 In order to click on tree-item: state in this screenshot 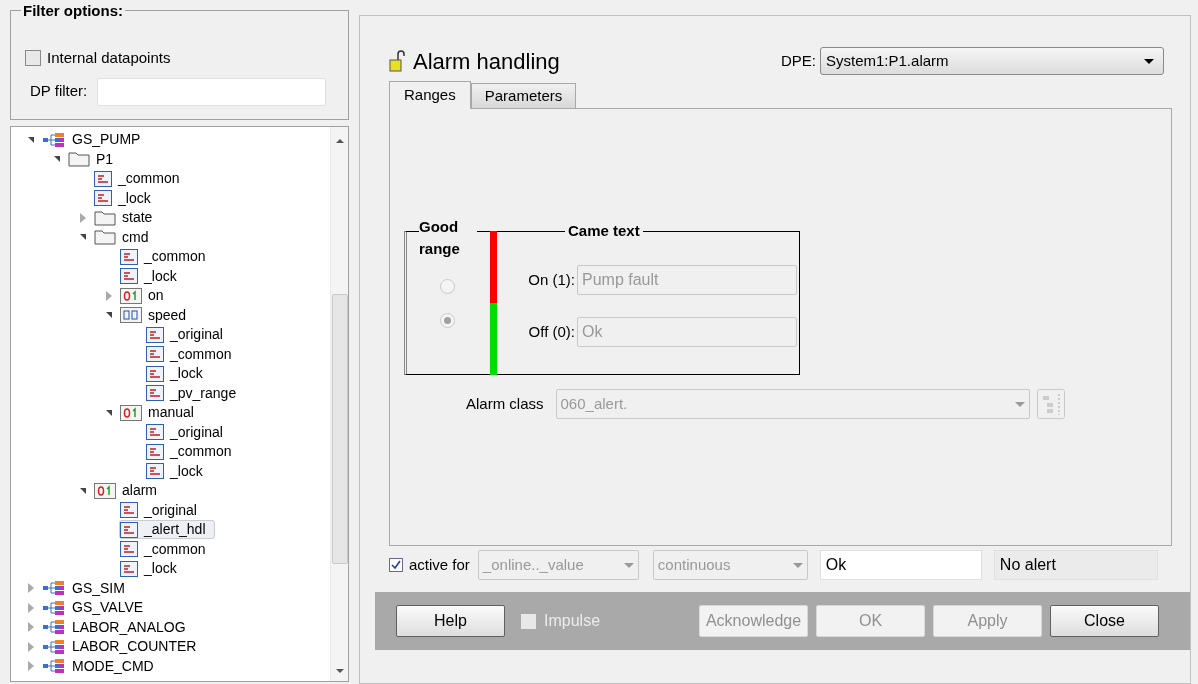, I will do `click(127, 218)`.